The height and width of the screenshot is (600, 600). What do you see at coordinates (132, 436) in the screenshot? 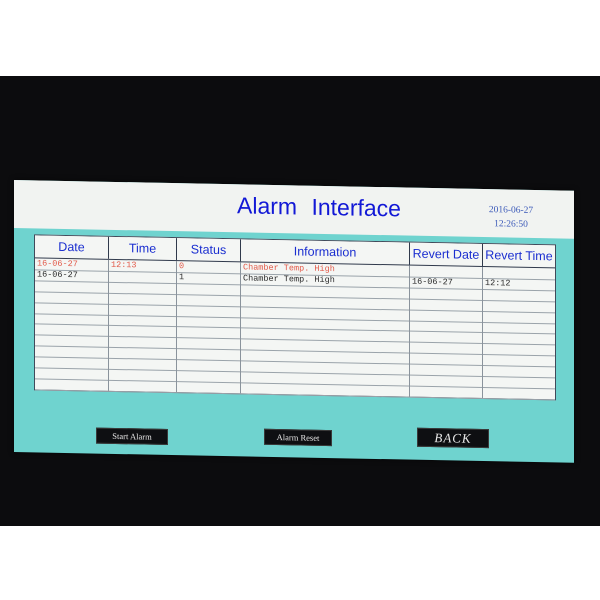
I see `start-alarm-button: Start Alarm` at bounding box center [132, 436].